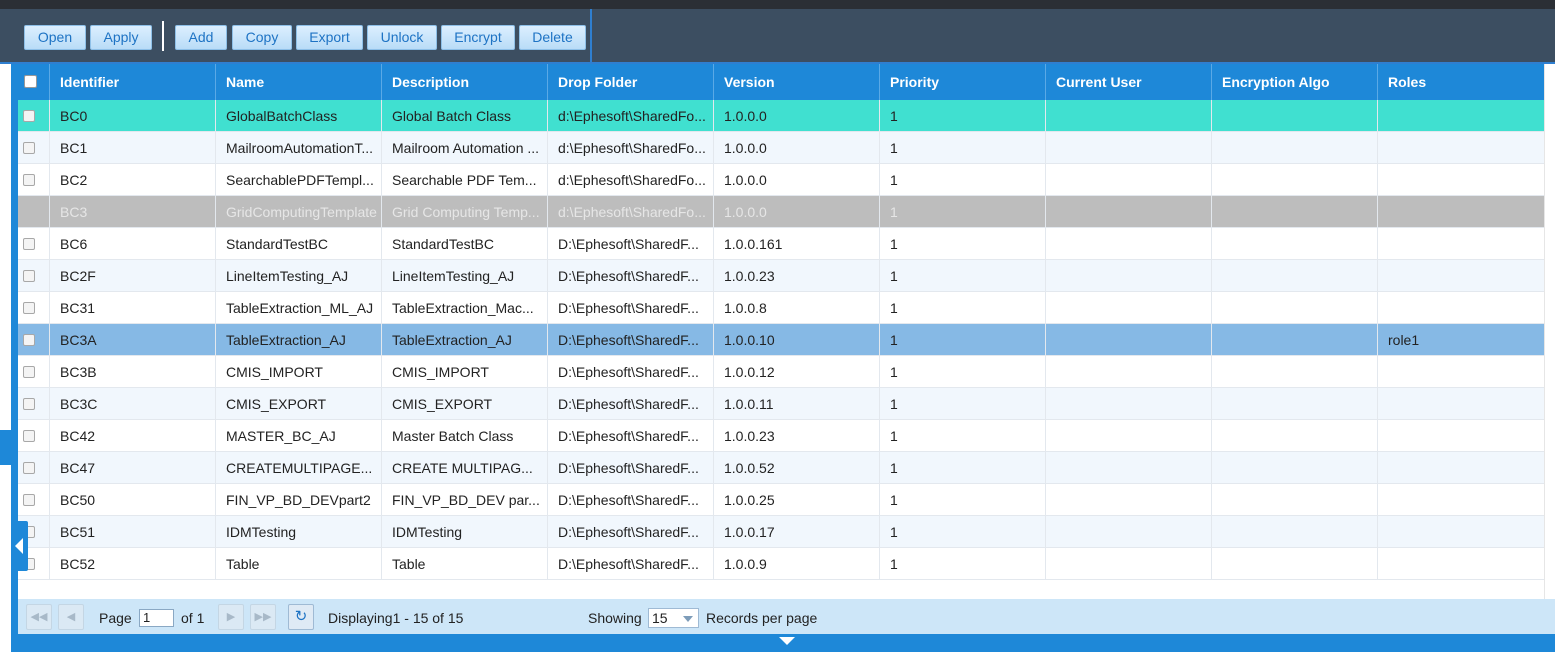  I want to click on cell-identifier: BC50, so click(133, 500).